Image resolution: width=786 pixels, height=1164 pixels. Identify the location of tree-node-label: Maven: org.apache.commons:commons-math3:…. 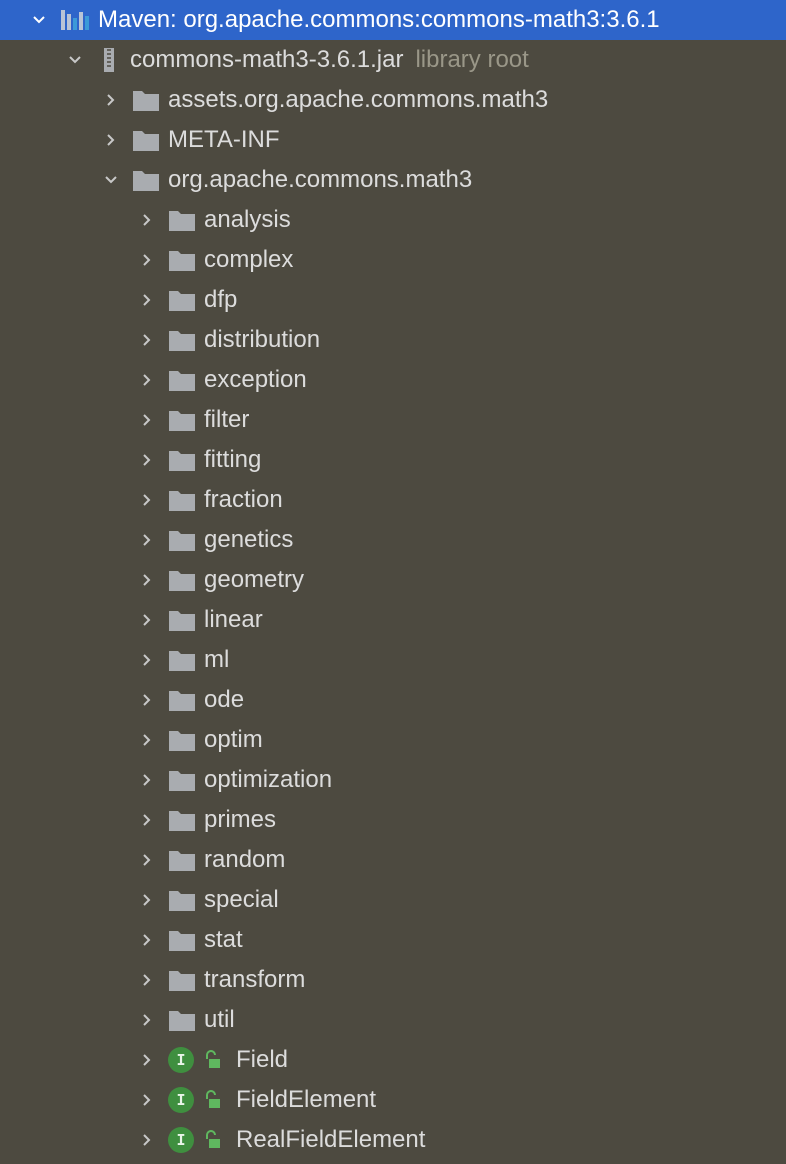
(379, 19).